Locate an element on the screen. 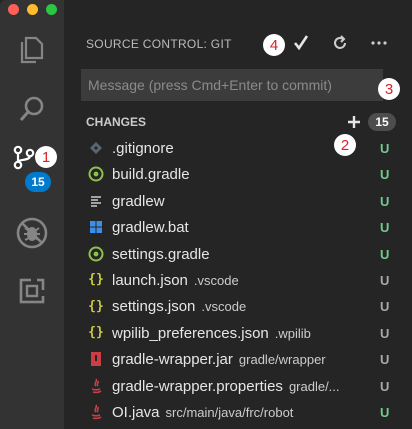  file-name: settings.json .vscode is located at coordinates (179, 306).